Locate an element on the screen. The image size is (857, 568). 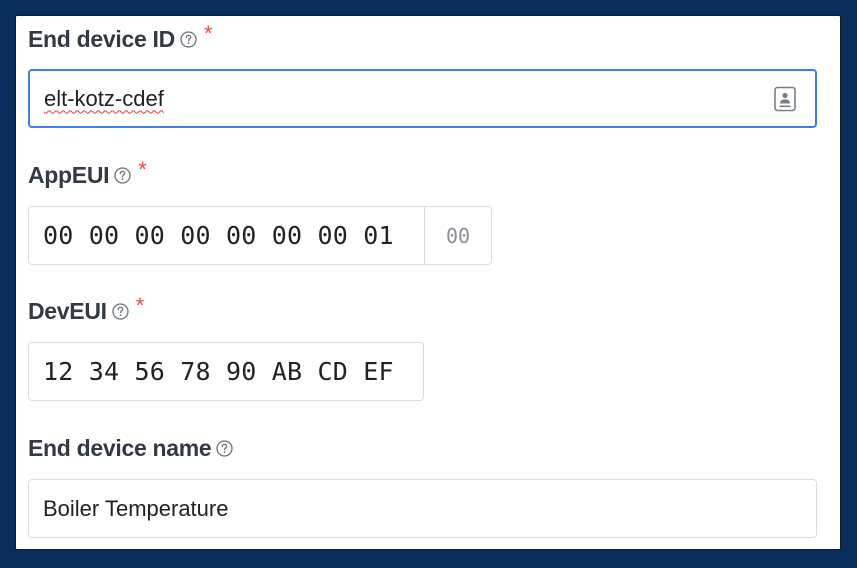
end-device-name-value: Boiler Temperature is located at coordinates (136, 508).